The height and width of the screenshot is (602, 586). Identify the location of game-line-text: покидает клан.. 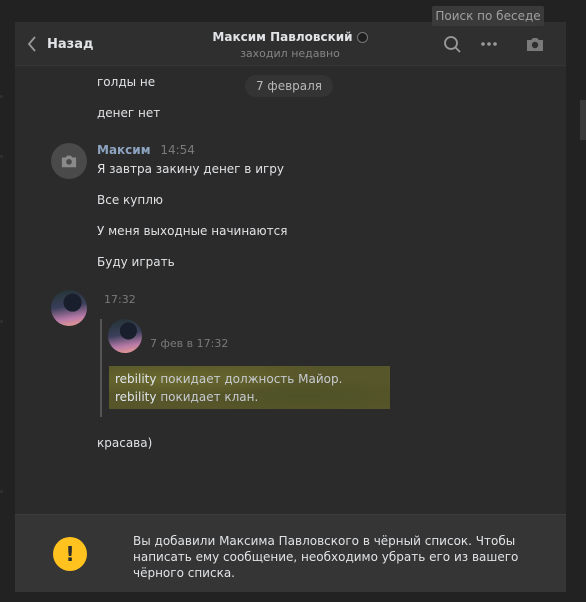
(209, 397).